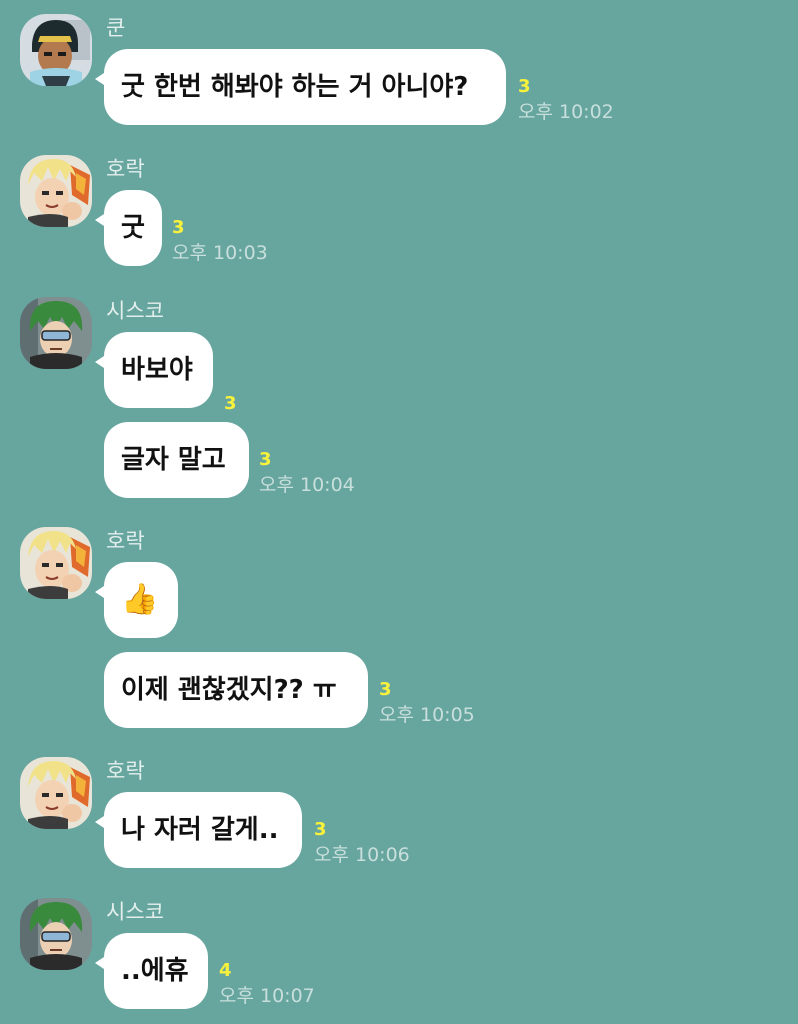 The image size is (798, 1024). What do you see at coordinates (176, 460) in the screenshot?
I see `message-bubble: 글자 말고` at bounding box center [176, 460].